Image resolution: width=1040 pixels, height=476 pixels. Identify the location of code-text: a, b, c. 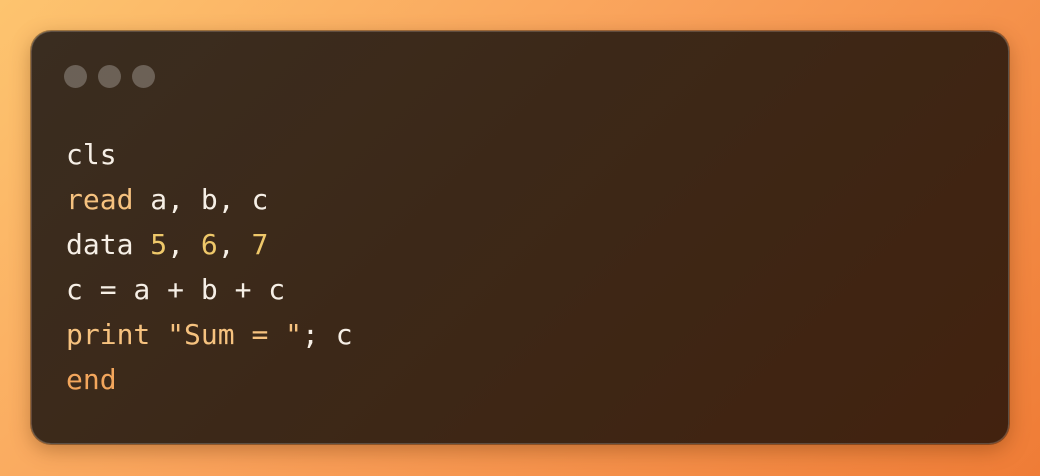
(201, 199).